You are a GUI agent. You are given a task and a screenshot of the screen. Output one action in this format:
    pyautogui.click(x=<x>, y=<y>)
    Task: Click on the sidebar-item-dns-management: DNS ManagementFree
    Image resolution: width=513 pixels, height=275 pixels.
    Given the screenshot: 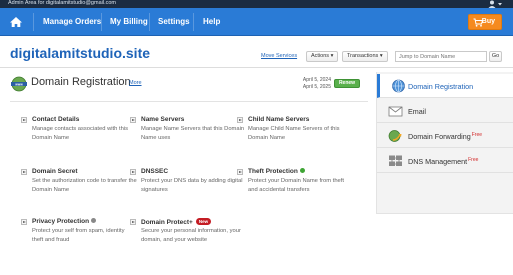 What is the action you would take?
    pyautogui.click(x=445, y=161)
    